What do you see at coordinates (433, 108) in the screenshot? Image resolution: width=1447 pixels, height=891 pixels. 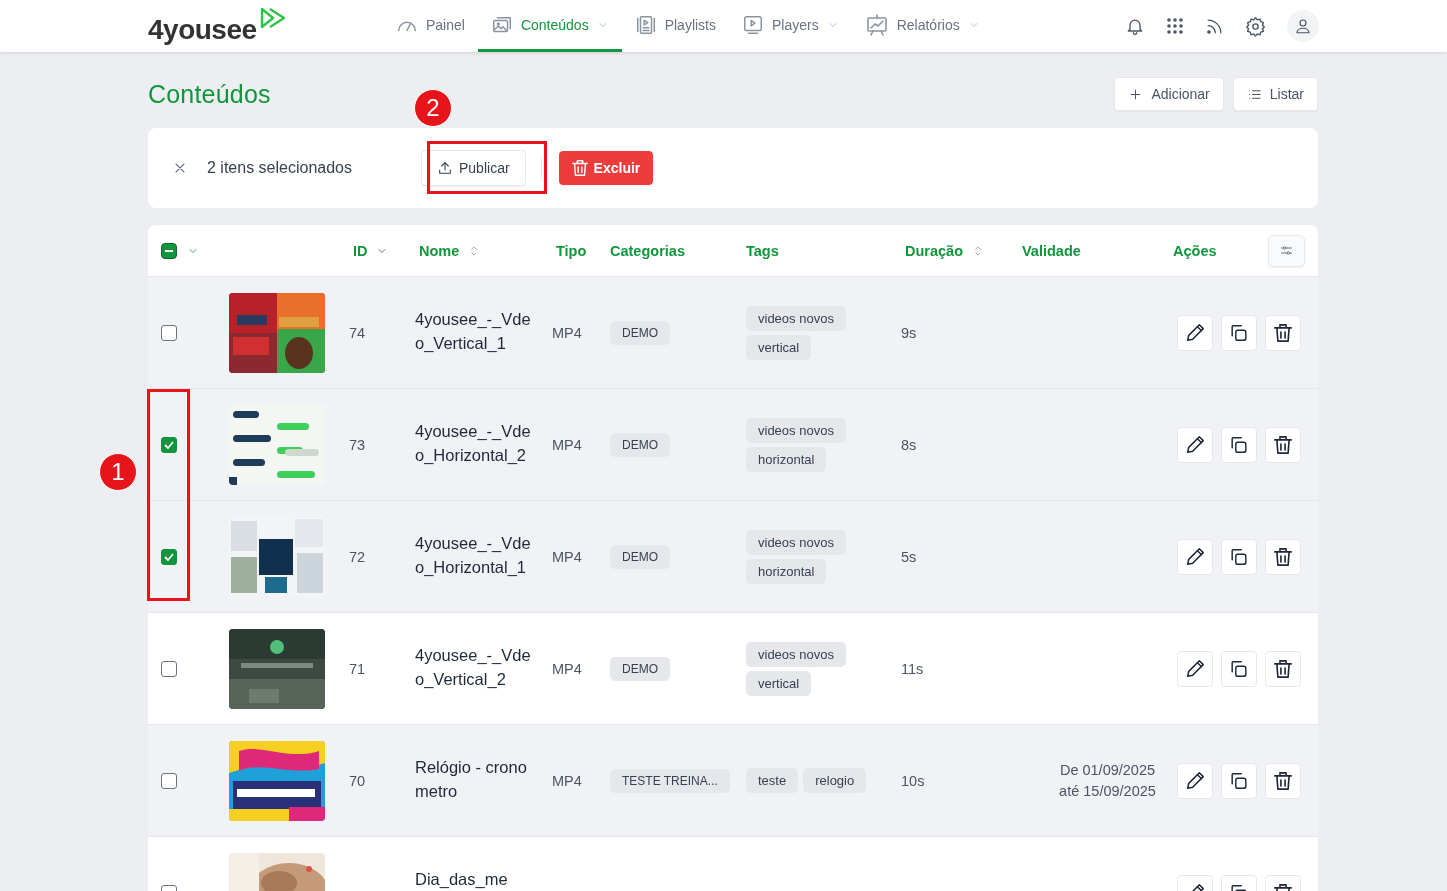 I see `step-number-badge: 2` at bounding box center [433, 108].